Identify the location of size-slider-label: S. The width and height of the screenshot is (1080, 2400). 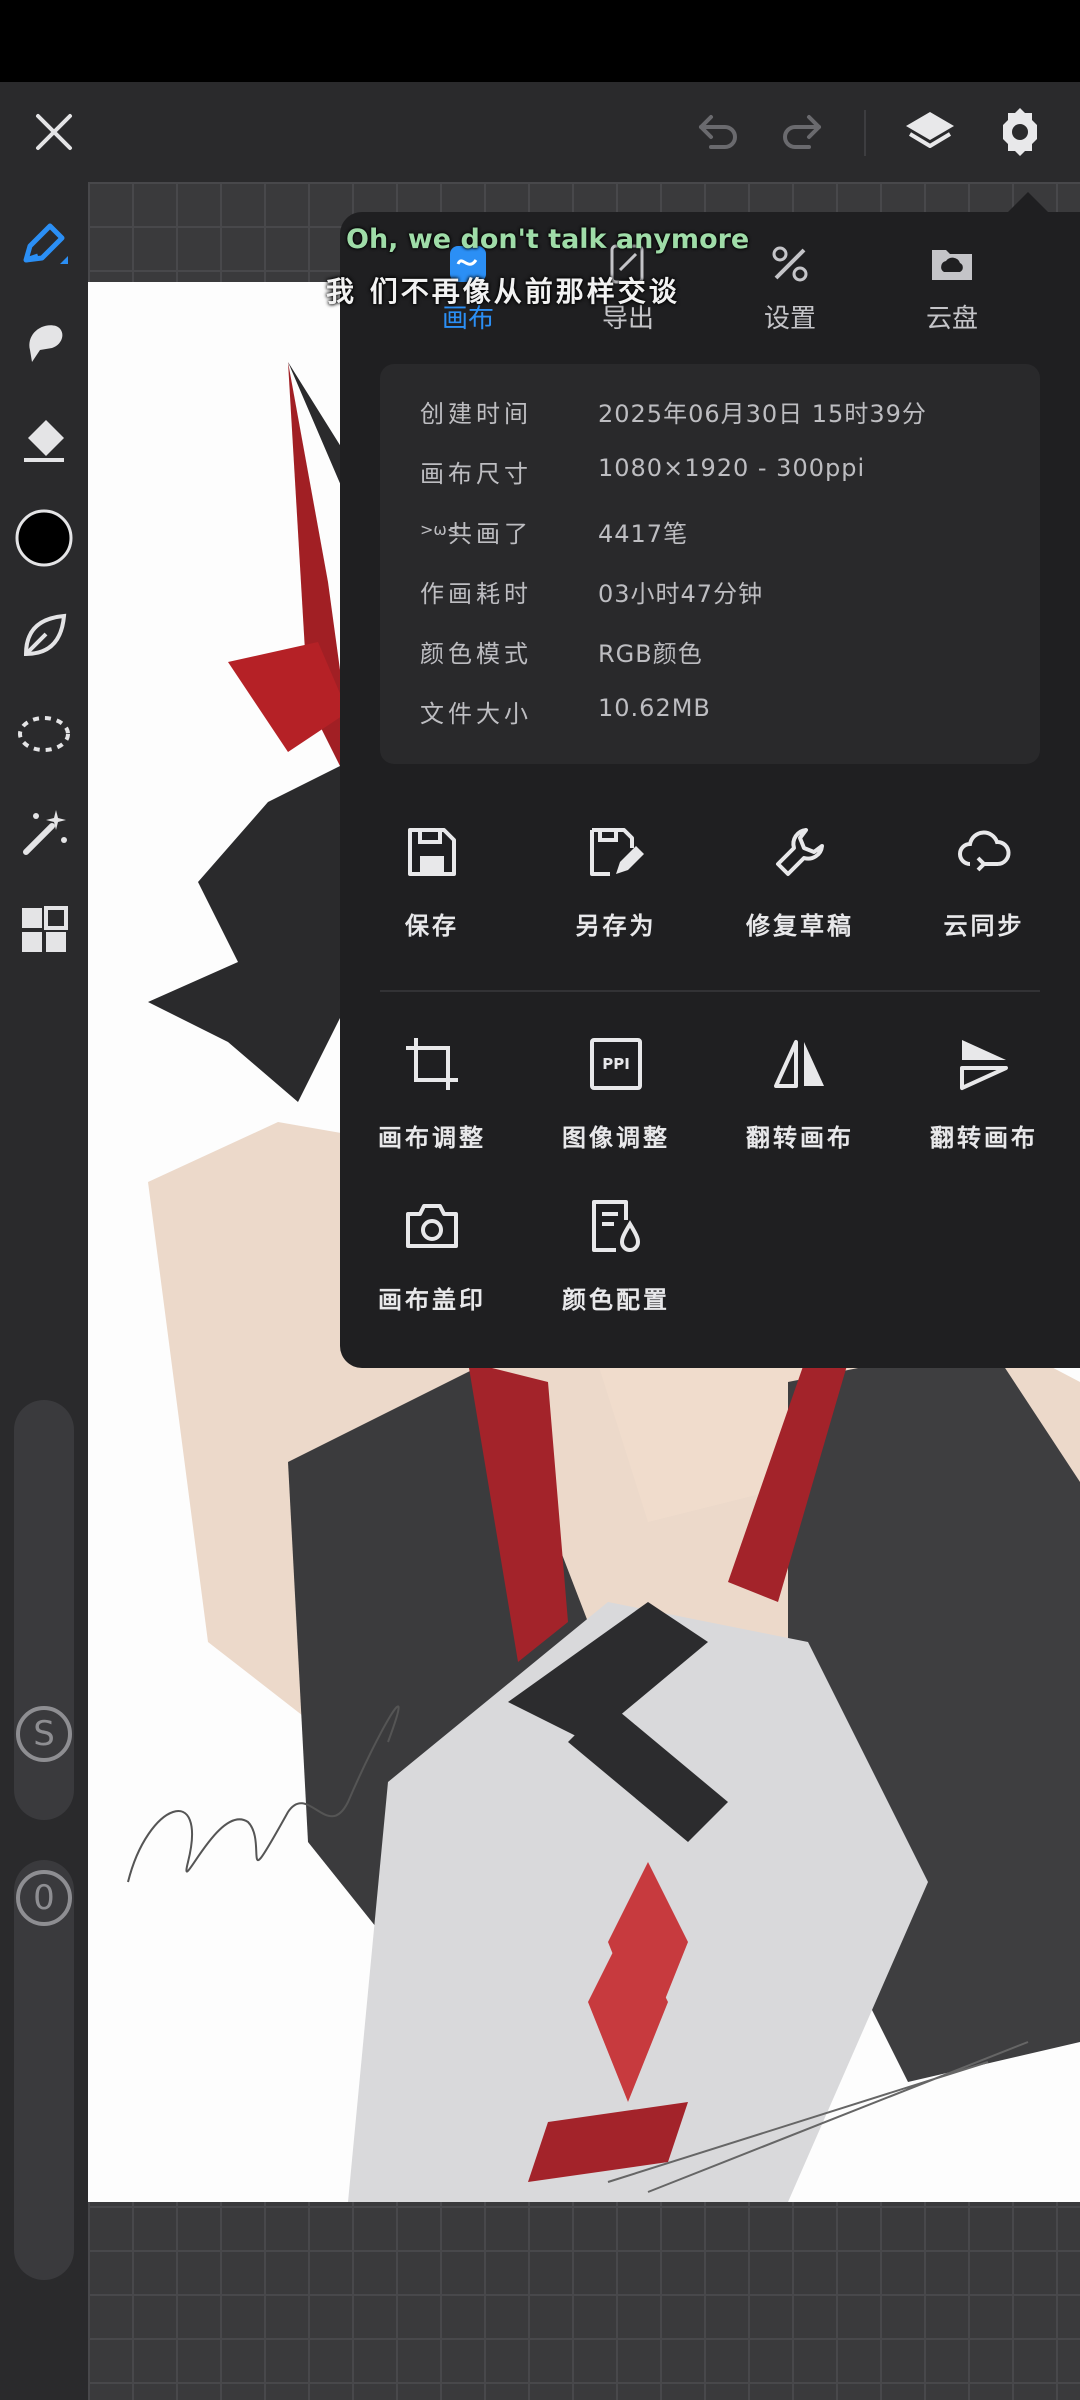
(44, 1734).